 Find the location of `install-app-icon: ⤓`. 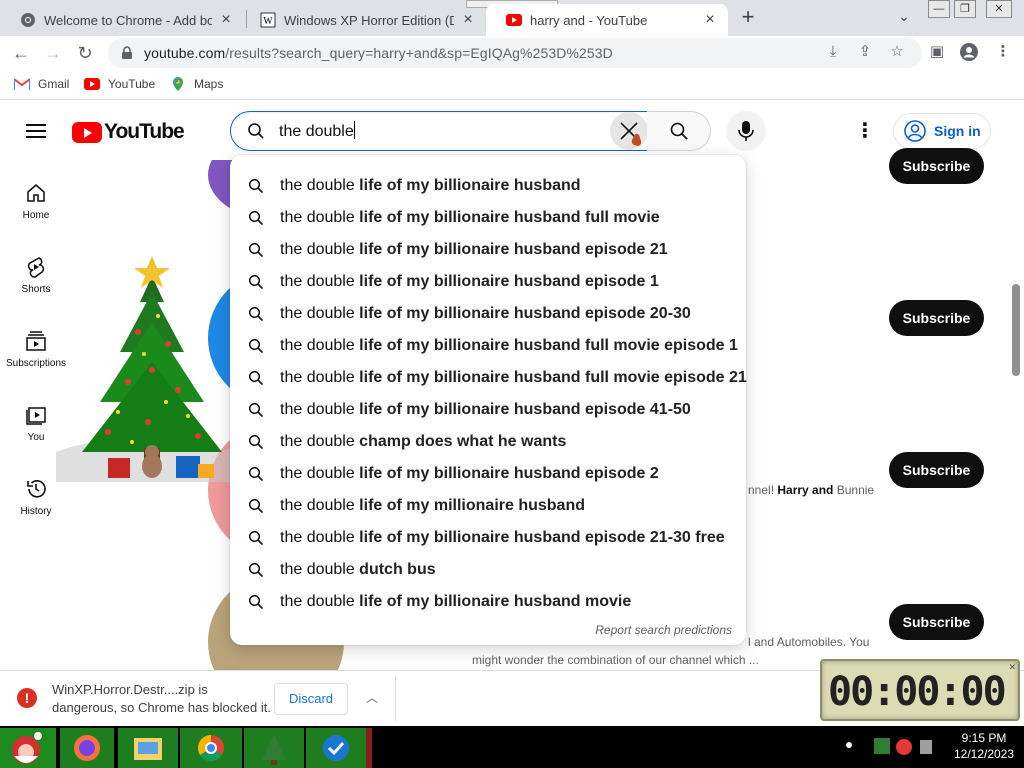

install-app-icon: ⤓ is located at coordinates (833, 52).